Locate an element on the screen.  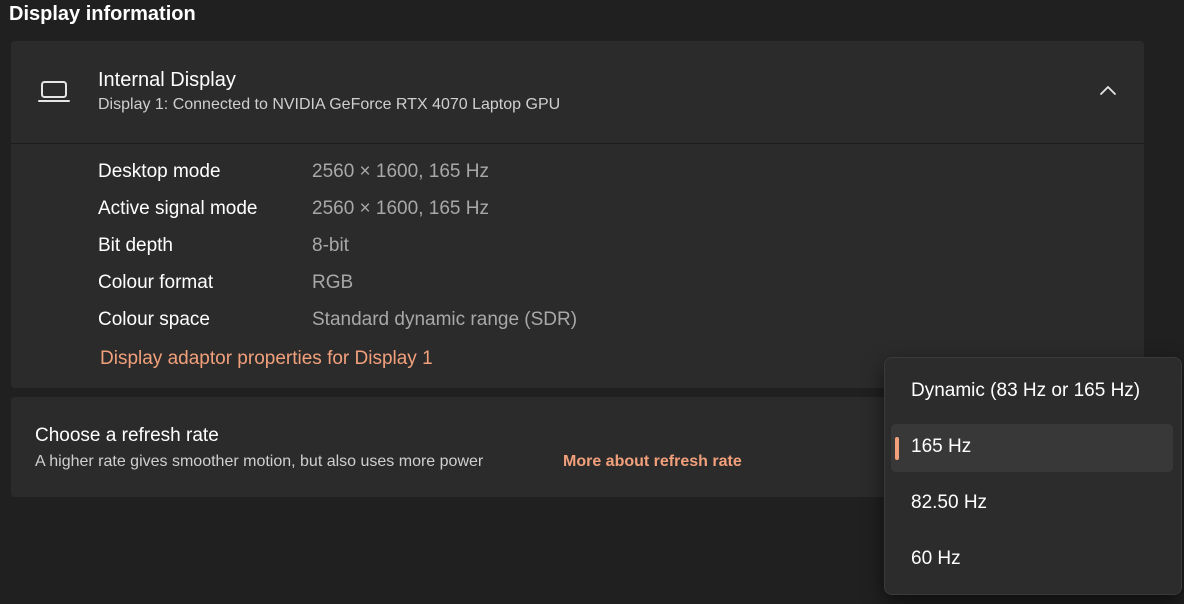
info-label: Colour space is located at coordinates (154, 319).